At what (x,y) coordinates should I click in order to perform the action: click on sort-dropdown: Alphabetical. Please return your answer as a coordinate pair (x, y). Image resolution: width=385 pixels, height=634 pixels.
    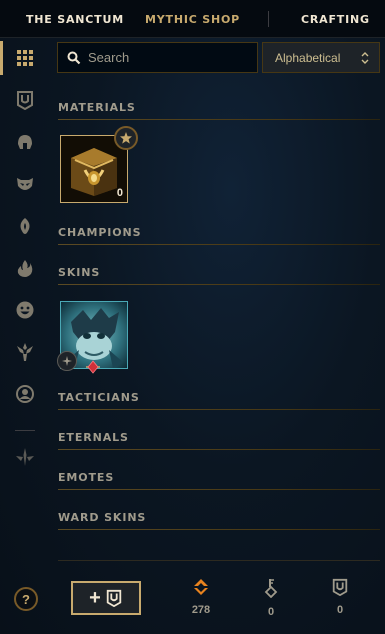
    Looking at the image, I should click on (321, 57).